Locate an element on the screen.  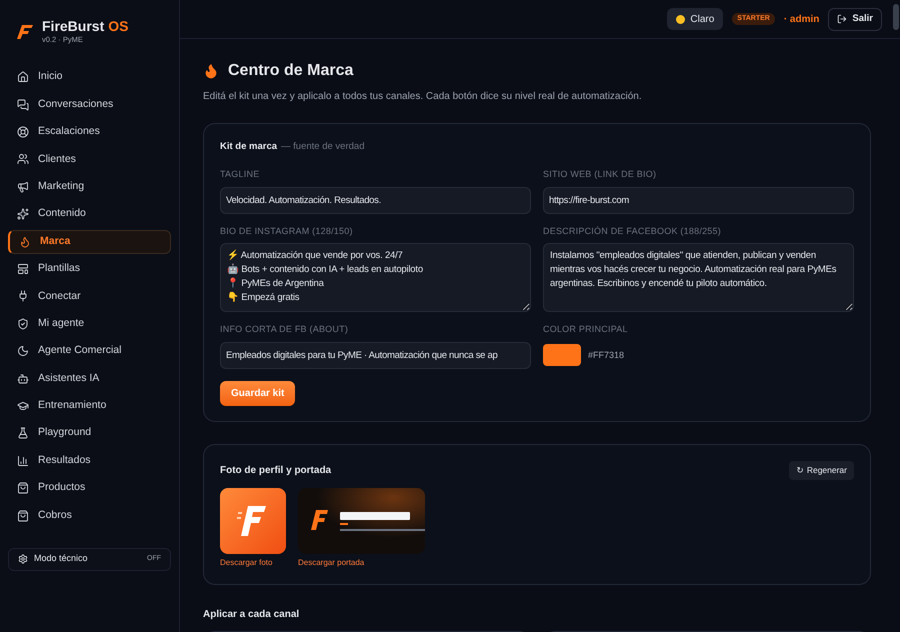
users-icon is located at coordinates (23, 159).